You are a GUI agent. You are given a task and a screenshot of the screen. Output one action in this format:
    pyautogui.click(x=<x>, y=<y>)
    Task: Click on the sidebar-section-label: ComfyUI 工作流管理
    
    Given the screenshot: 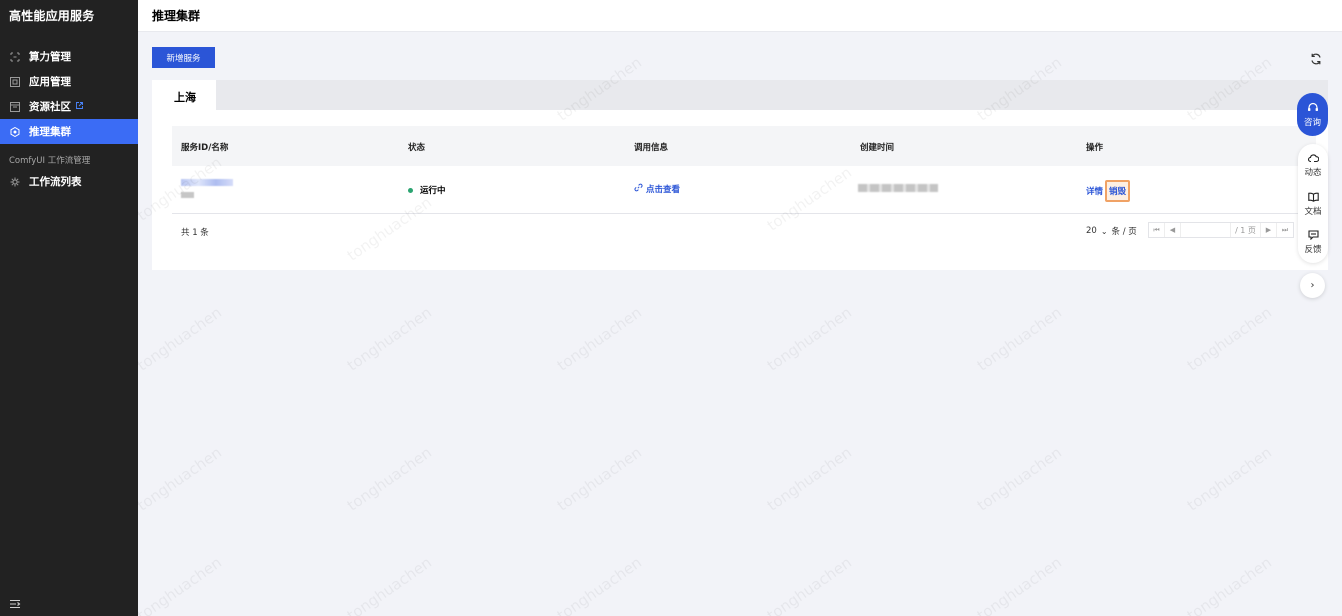 What is the action you would take?
    pyautogui.click(x=50, y=161)
    